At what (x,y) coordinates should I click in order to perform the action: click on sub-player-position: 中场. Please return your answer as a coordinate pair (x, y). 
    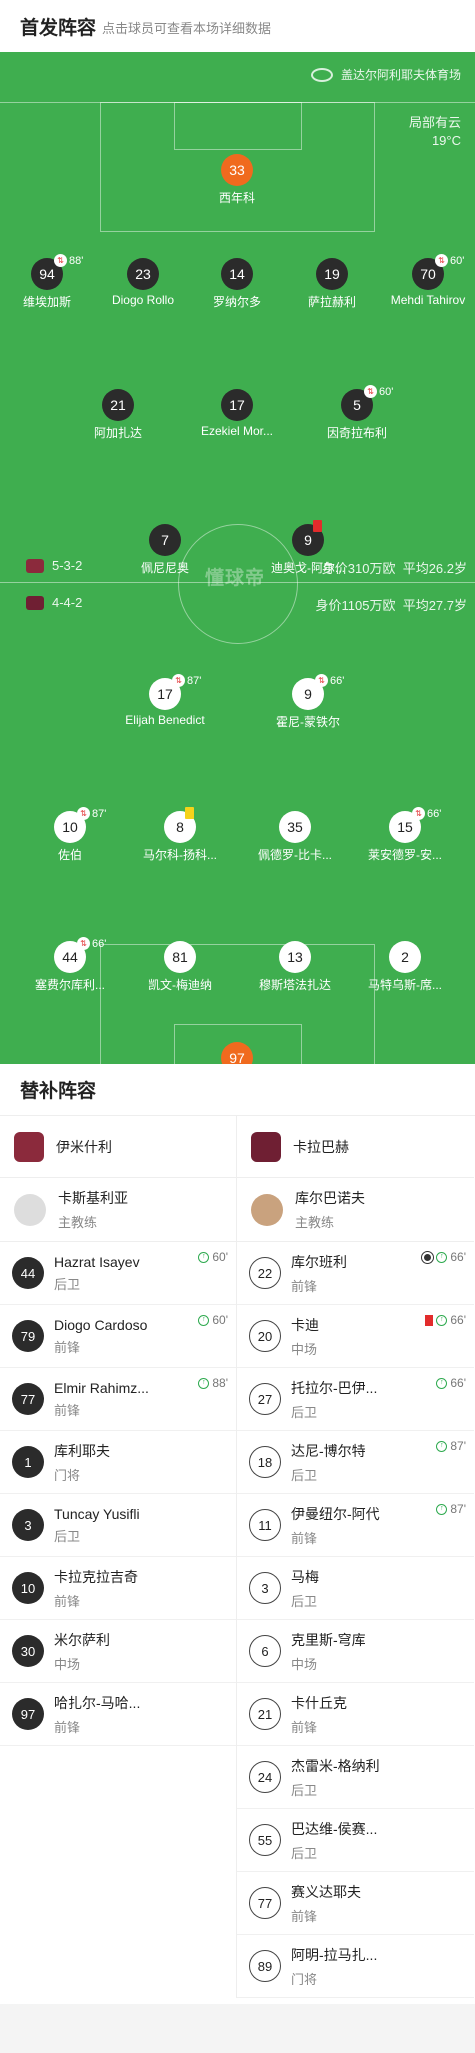
    Looking at the image, I should click on (304, 1664).